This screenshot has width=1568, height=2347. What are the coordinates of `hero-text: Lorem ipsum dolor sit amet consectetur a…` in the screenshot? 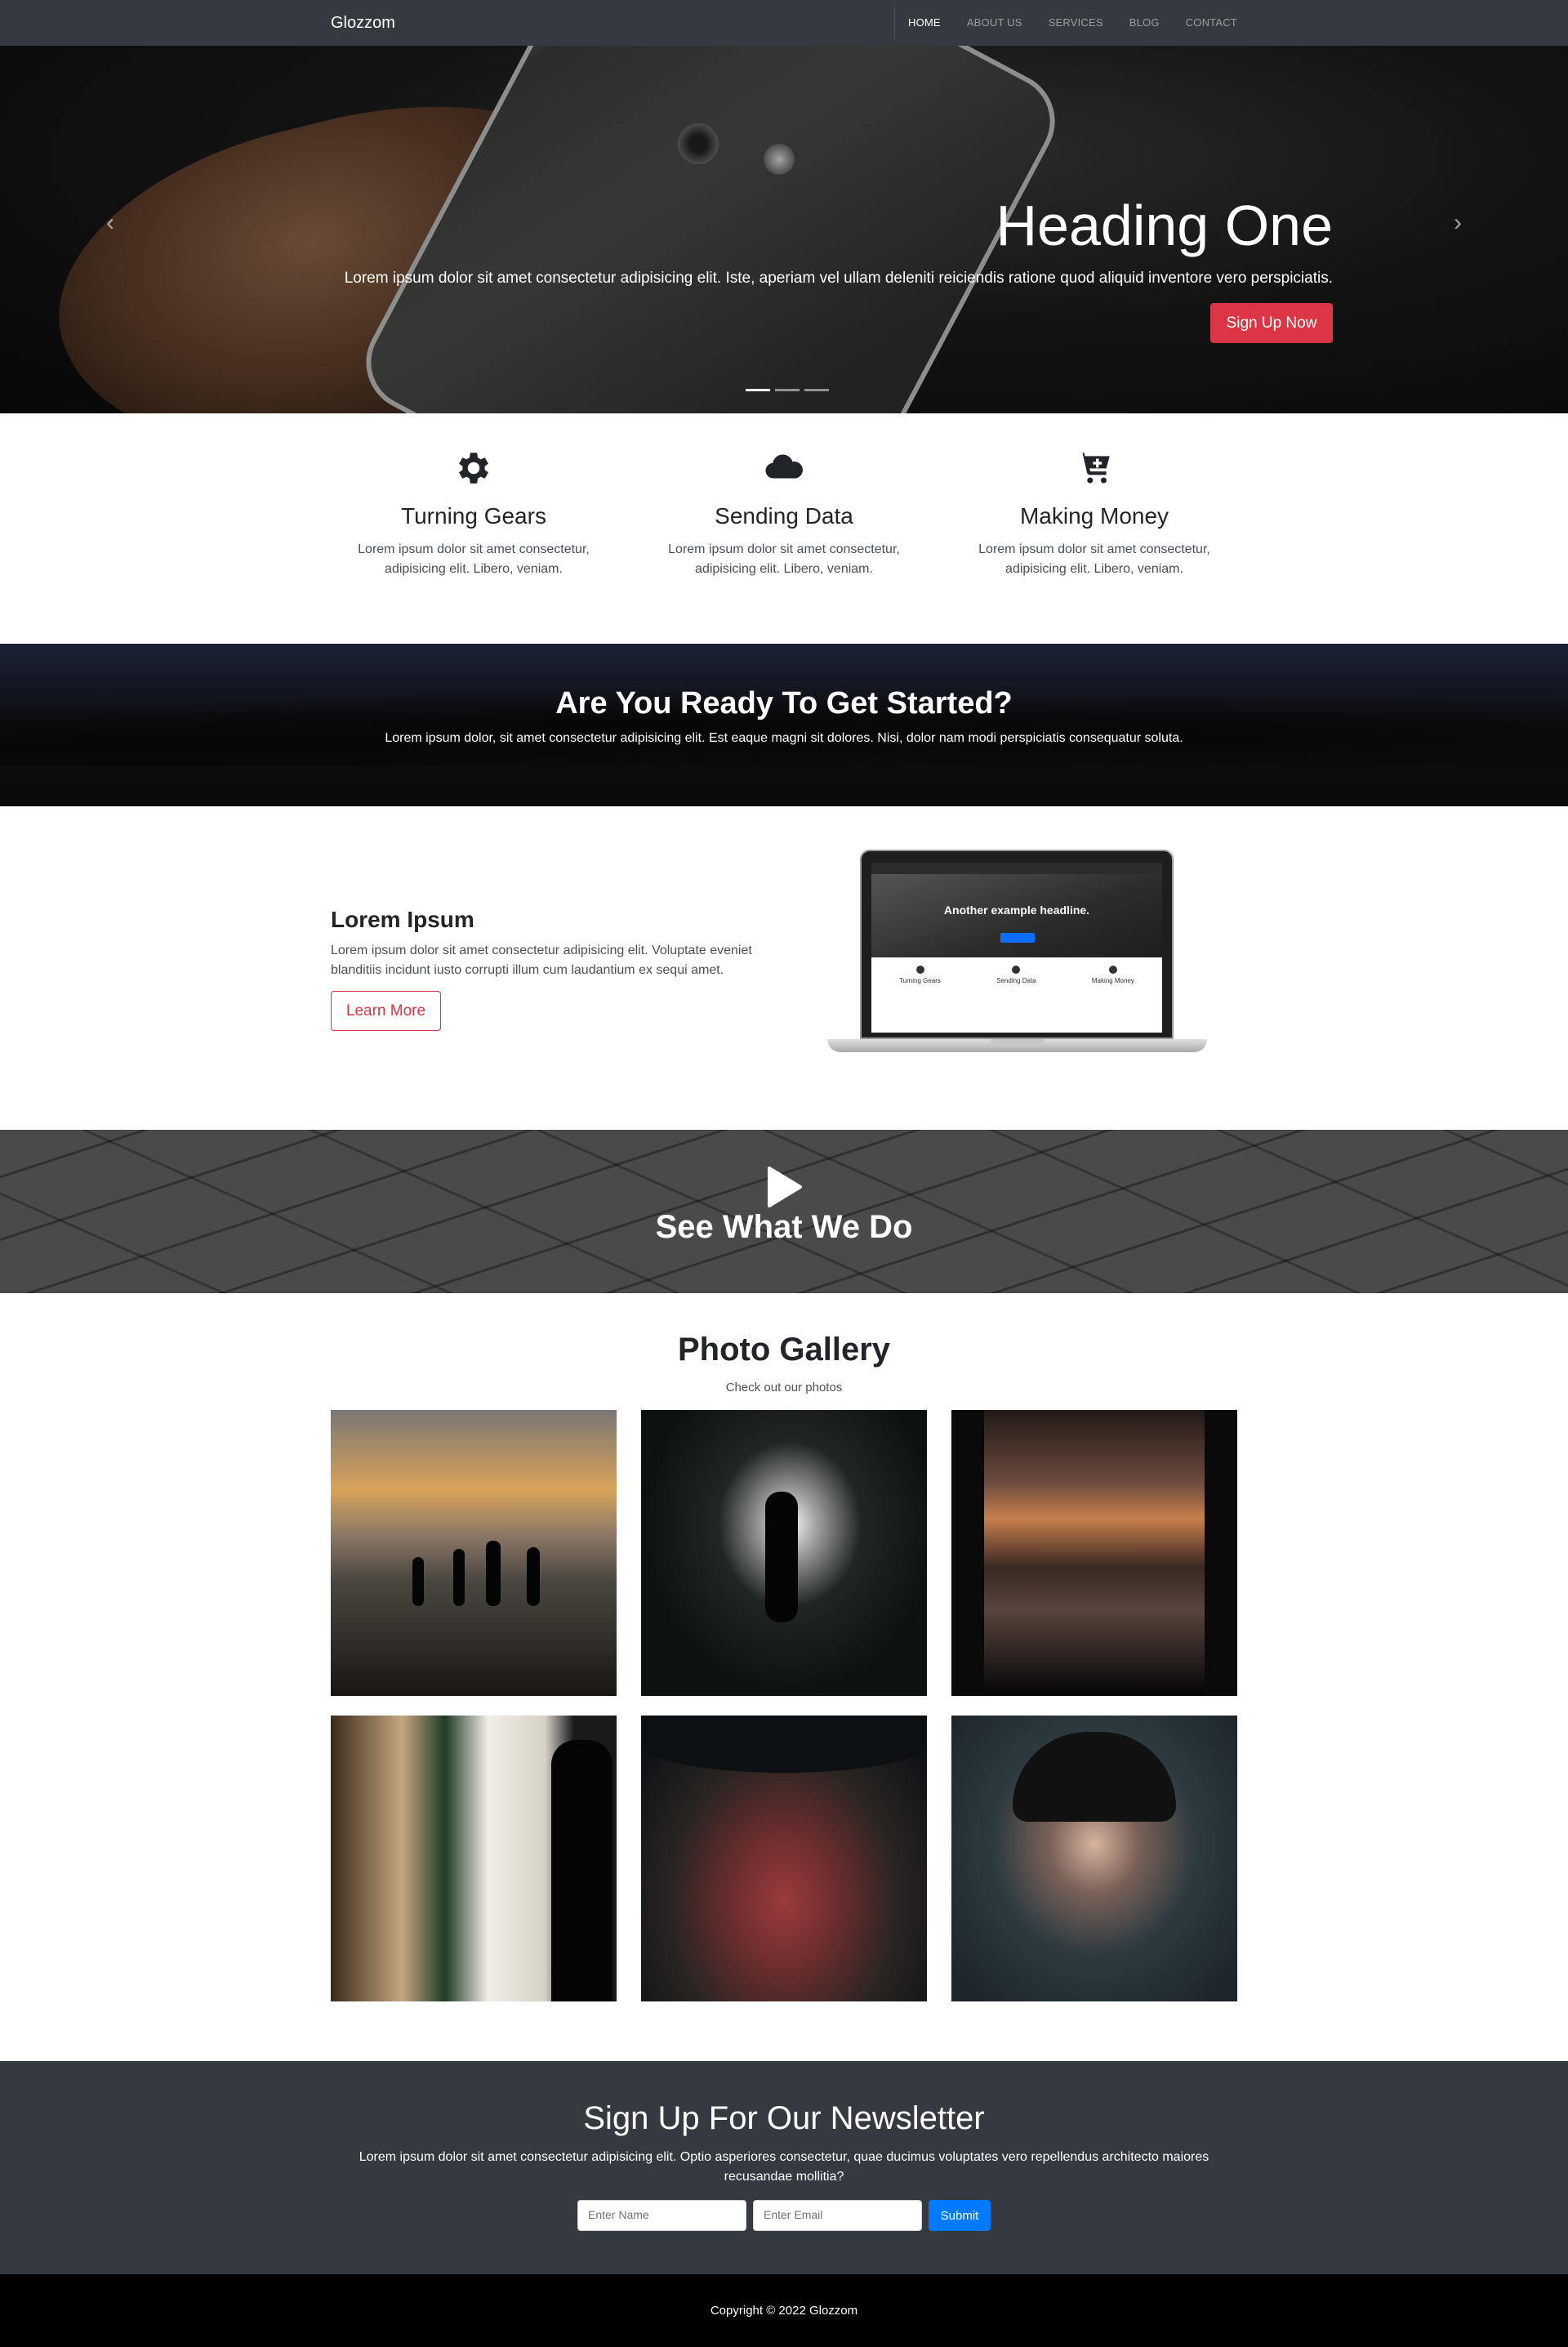 It's located at (838, 279).